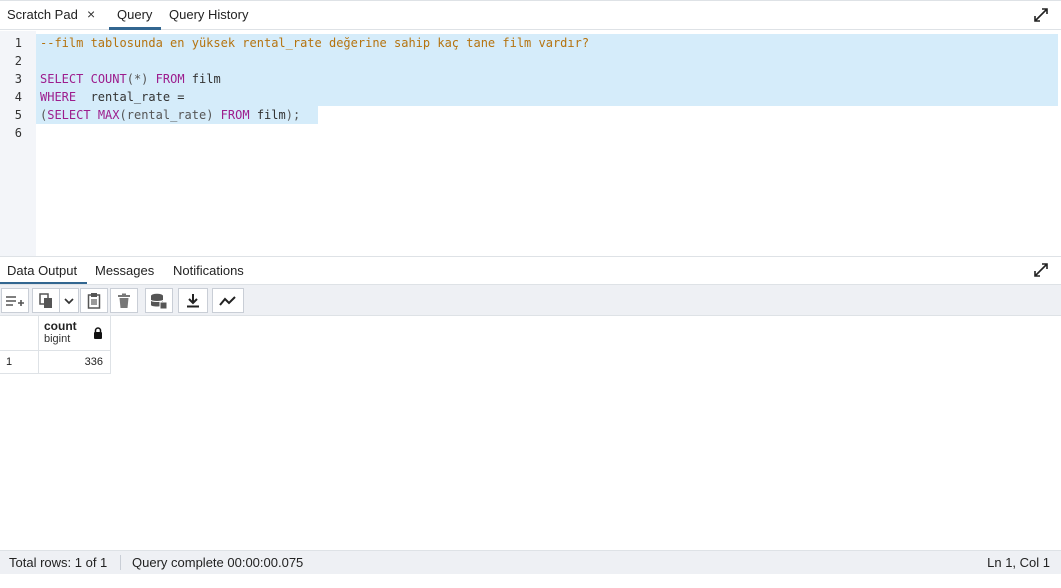 This screenshot has height=588, width=1061. What do you see at coordinates (1042, 16) in the screenshot?
I see `expand-editor-icon` at bounding box center [1042, 16].